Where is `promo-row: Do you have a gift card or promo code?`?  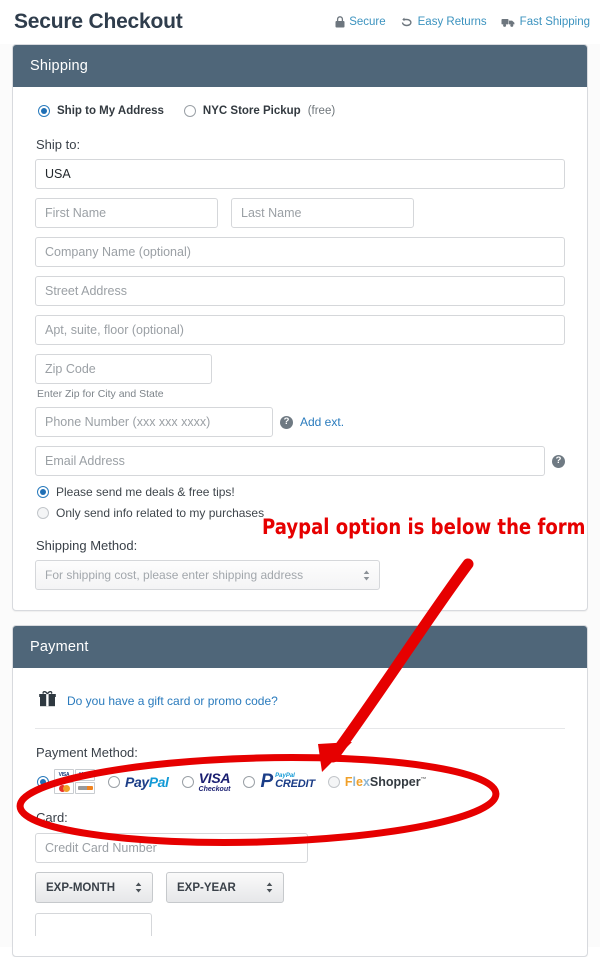
promo-row: Do you have a gift card or promo code? is located at coordinates (300, 707).